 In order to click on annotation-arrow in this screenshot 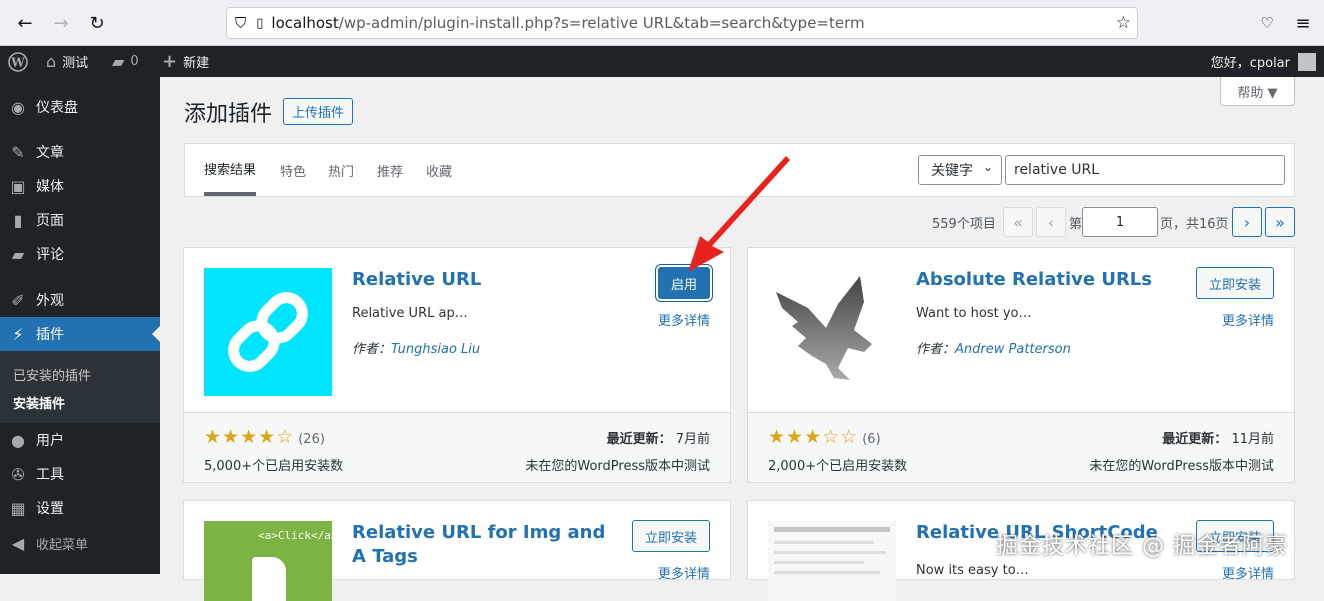, I will do `click(739, 214)`.